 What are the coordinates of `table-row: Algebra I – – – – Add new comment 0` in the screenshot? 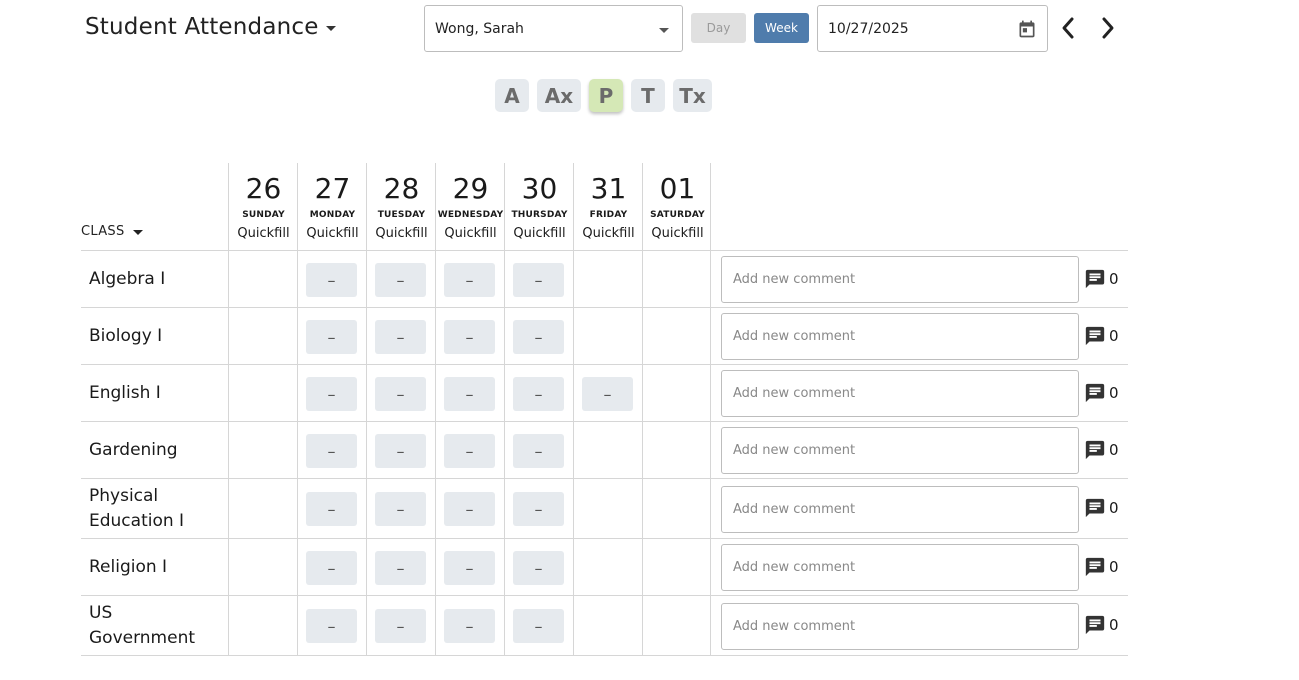 It's located at (604, 279).